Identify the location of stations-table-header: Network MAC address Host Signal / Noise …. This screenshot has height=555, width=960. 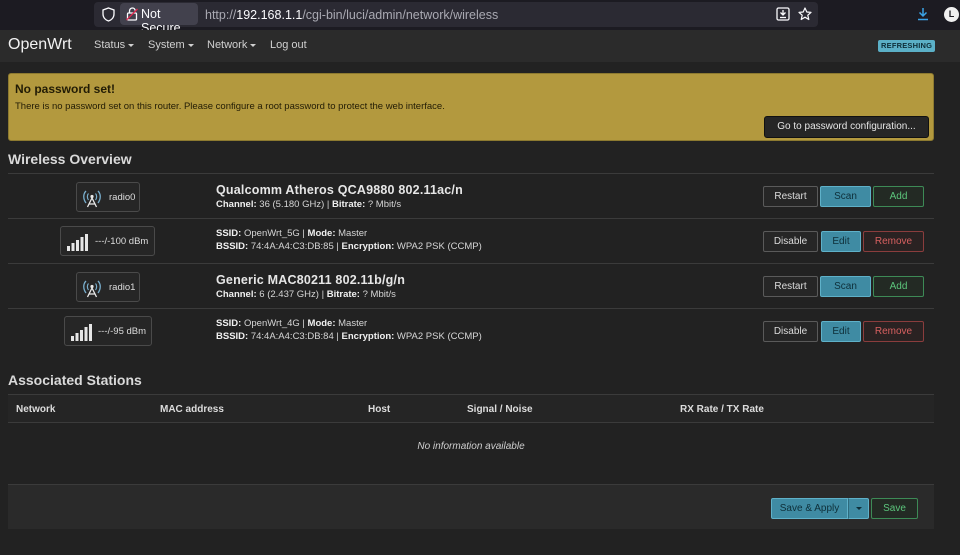
(471, 408).